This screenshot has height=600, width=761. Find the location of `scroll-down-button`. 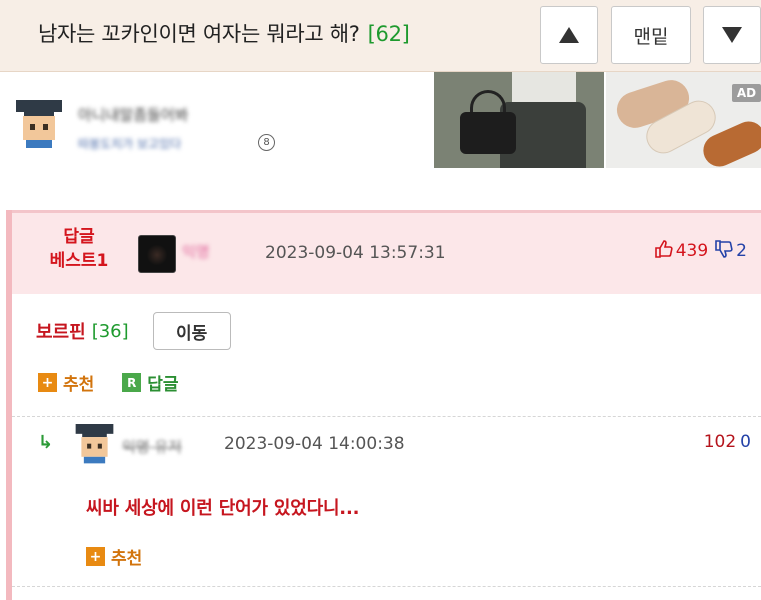

scroll-down-button is located at coordinates (732, 35).